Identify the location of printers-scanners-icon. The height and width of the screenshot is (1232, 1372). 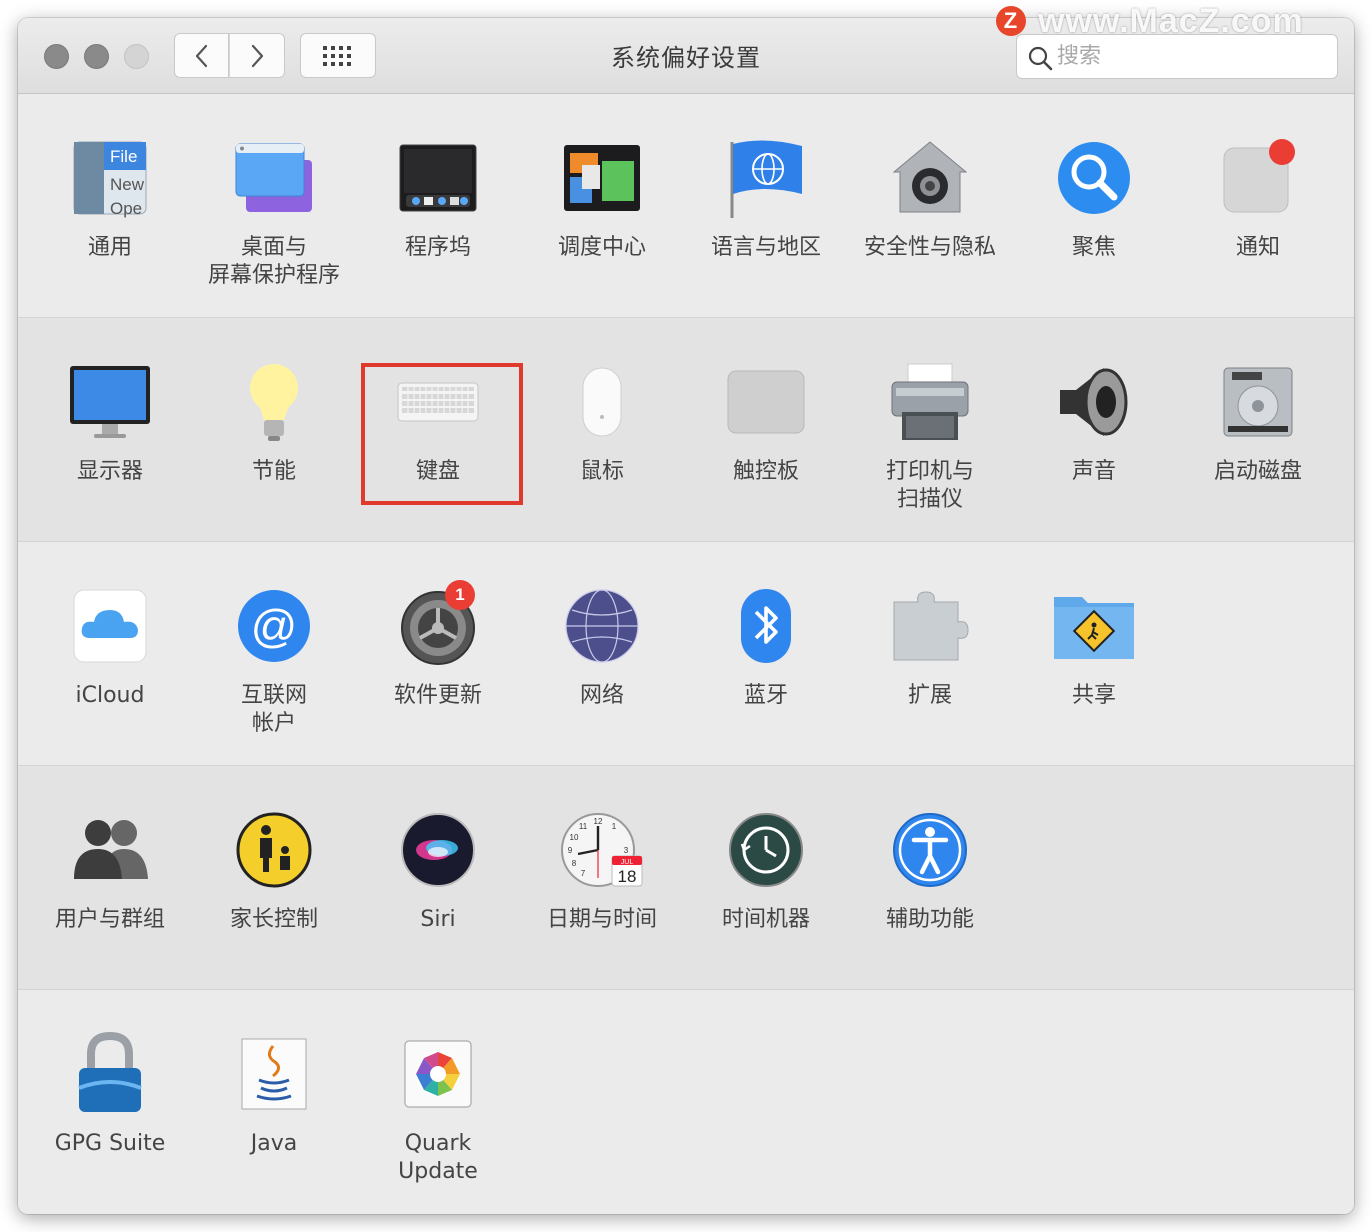
(930, 402).